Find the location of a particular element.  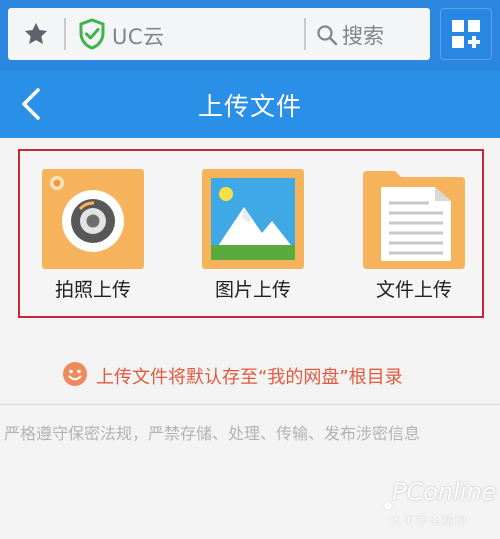

watermark-logo: PConline 太平洋电脑网 is located at coordinates (437, 505).